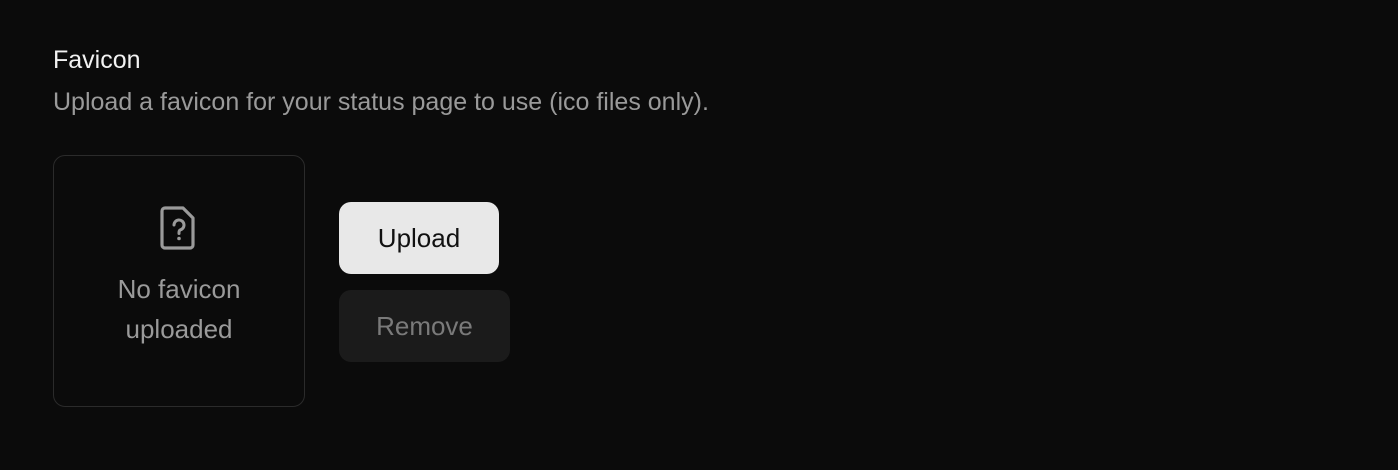  What do you see at coordinates (97, 60) in the screenshot?
I see `section-title: Favicon` at bounding box center [97, 60].